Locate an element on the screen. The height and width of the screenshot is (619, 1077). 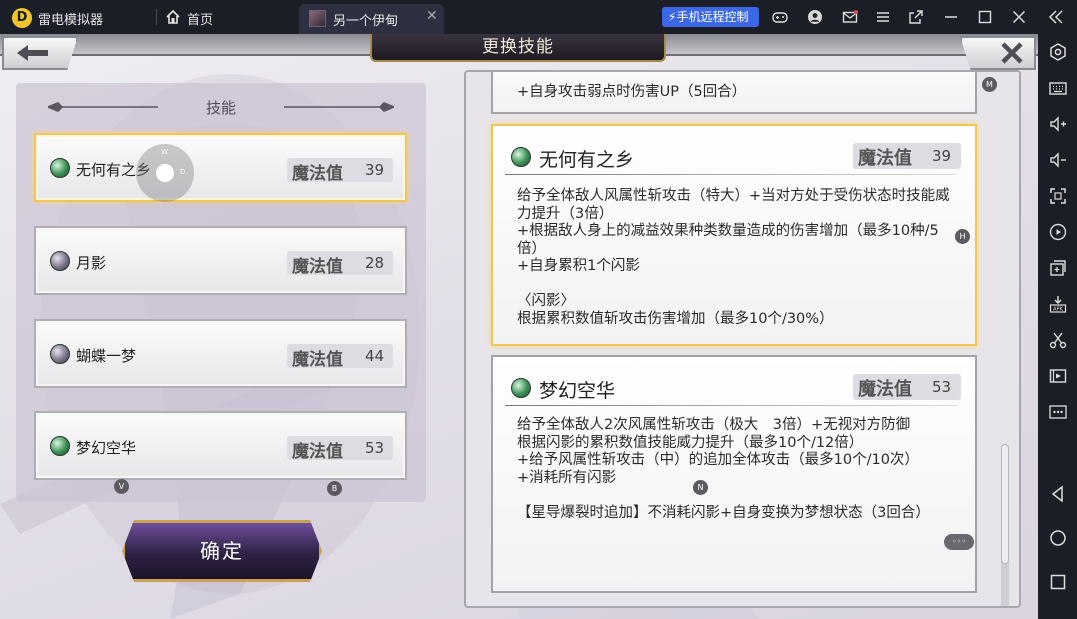
minimize-icon is located at coordinates (951, 17).